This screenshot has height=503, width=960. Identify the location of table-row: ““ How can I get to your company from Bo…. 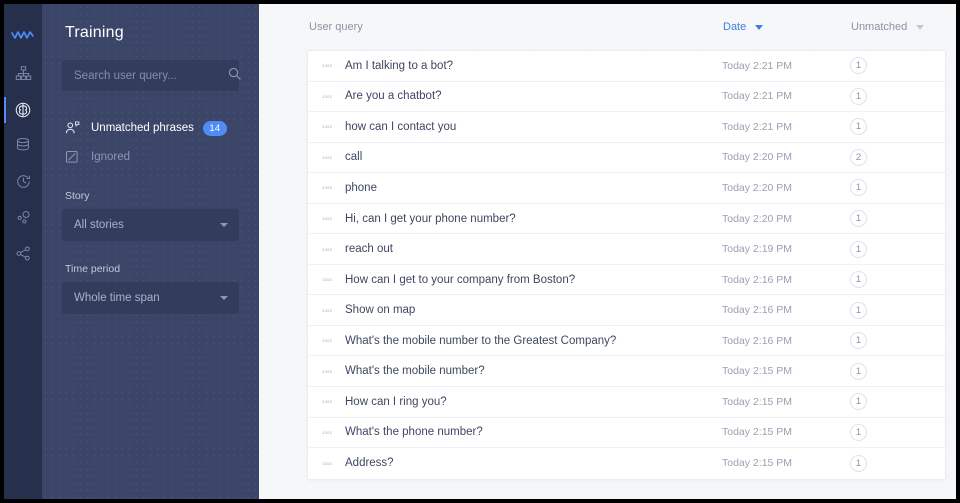
(626, 280).